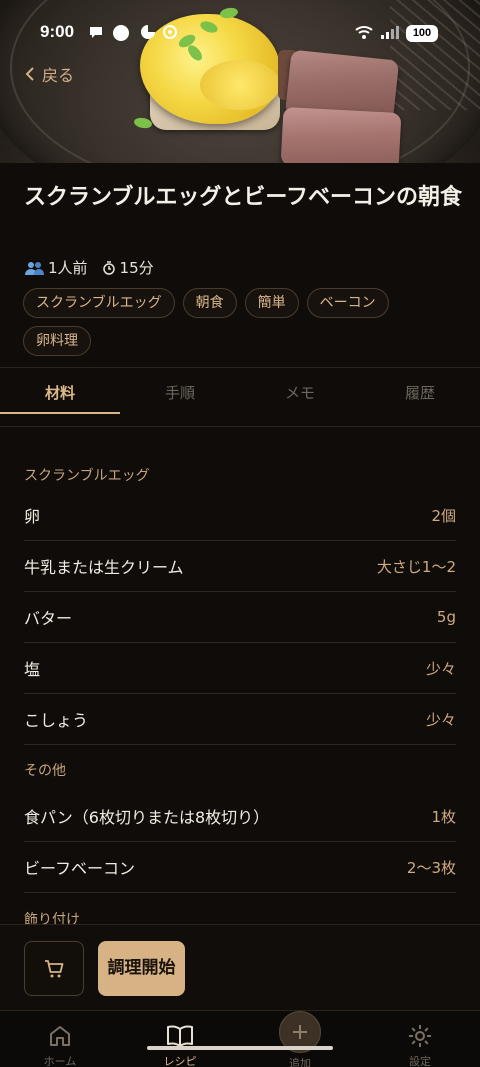  I want to click on ingredient-name: 塩, so click(32, 669).